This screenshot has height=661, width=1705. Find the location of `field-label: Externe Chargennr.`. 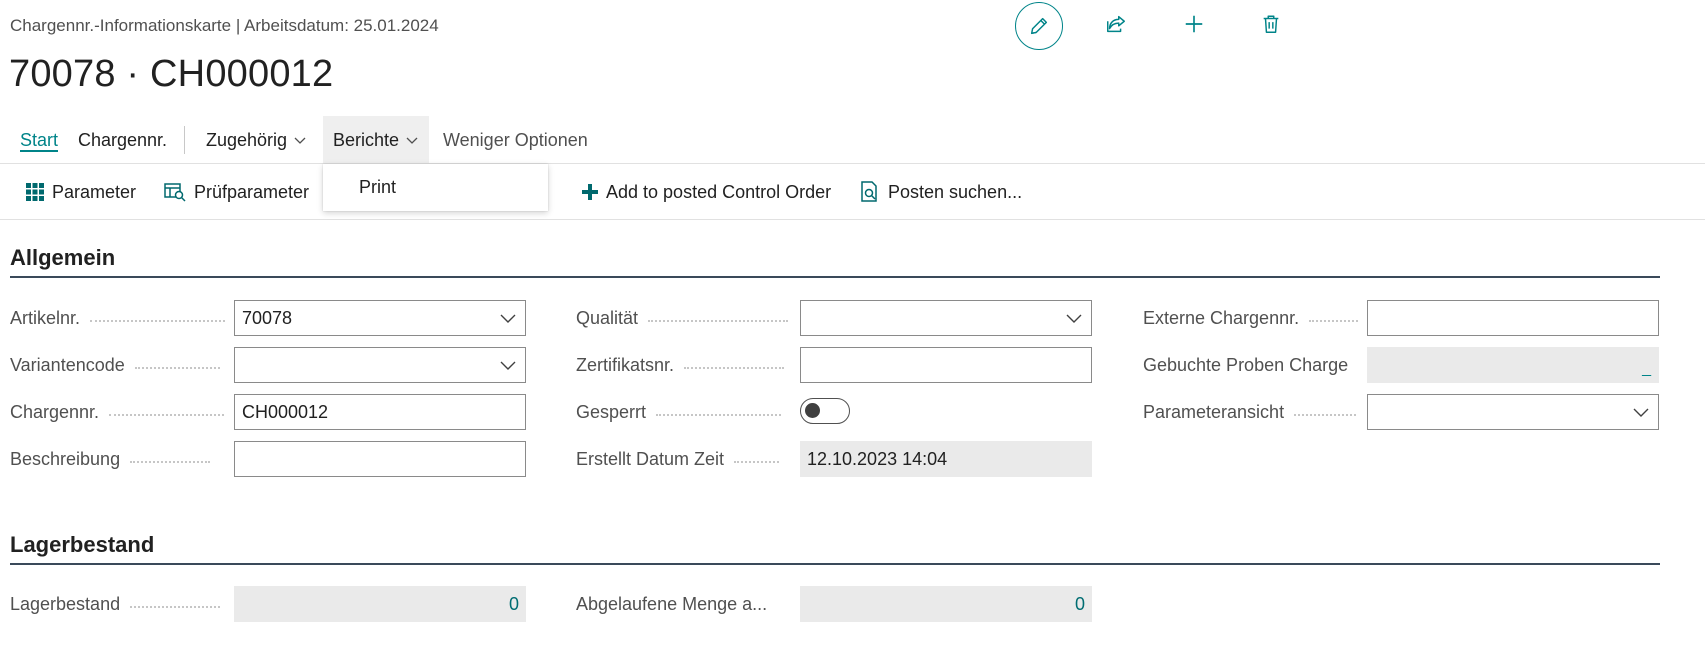

field-label: Externe Chargennr. is located at coordinates (1250, 318).